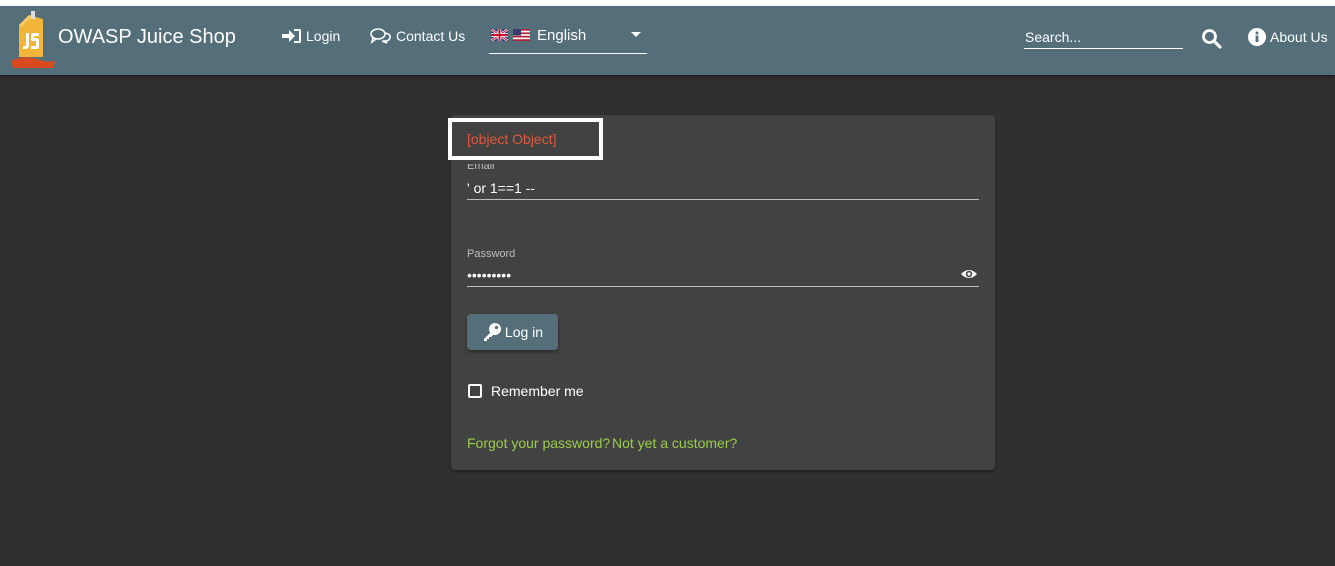 The width and height of the screenshot is (1335, 566). I want to click on language-select-value: English, so click(562, 35).